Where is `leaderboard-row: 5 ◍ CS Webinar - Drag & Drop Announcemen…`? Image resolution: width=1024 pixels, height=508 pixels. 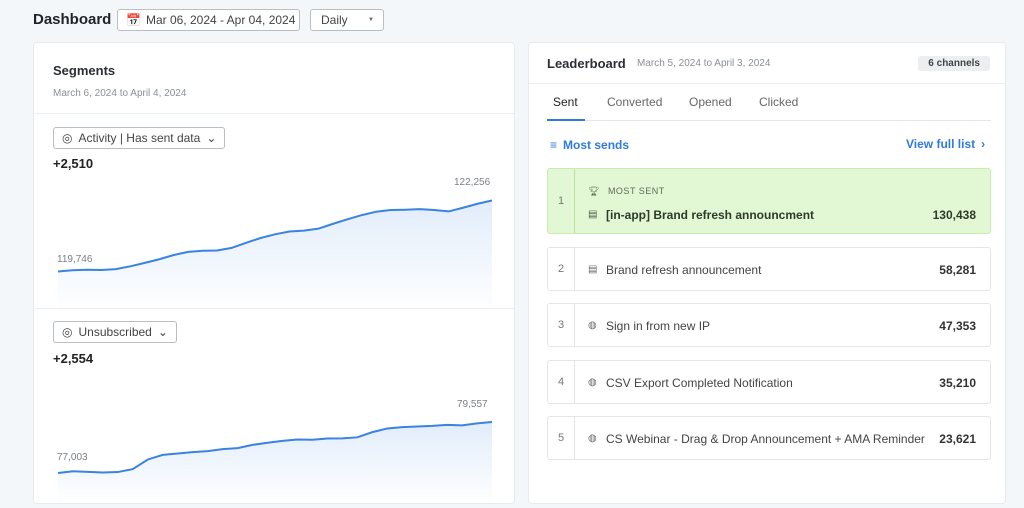 leaderboard-row: 5 ◍ CS Webinar - Drag & Drop Announcemen… is located at coordinates (769, 438).